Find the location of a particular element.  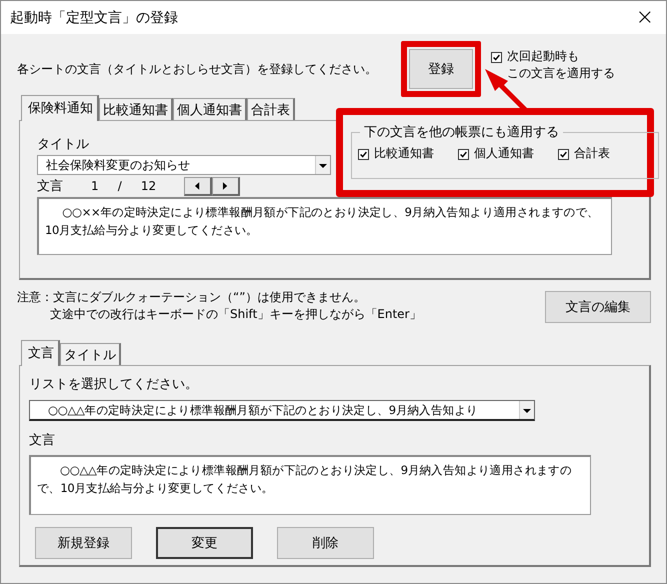

previous-button is located at coordinates (198, 186).